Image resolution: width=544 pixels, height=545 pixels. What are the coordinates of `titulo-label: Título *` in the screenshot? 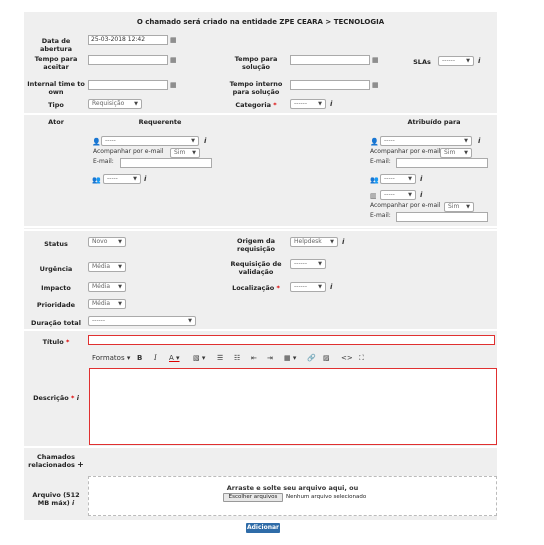 It's located at (56, 342).